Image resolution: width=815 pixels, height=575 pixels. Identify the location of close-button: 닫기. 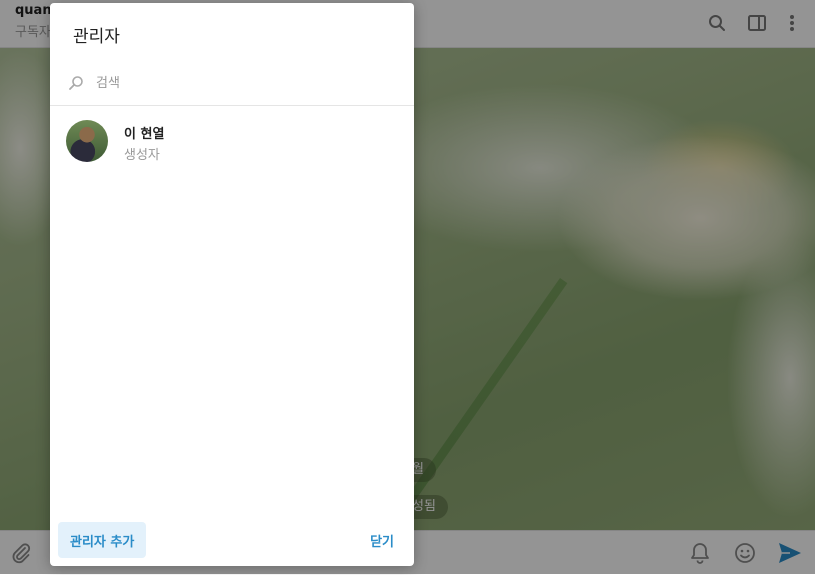
(382, 540).